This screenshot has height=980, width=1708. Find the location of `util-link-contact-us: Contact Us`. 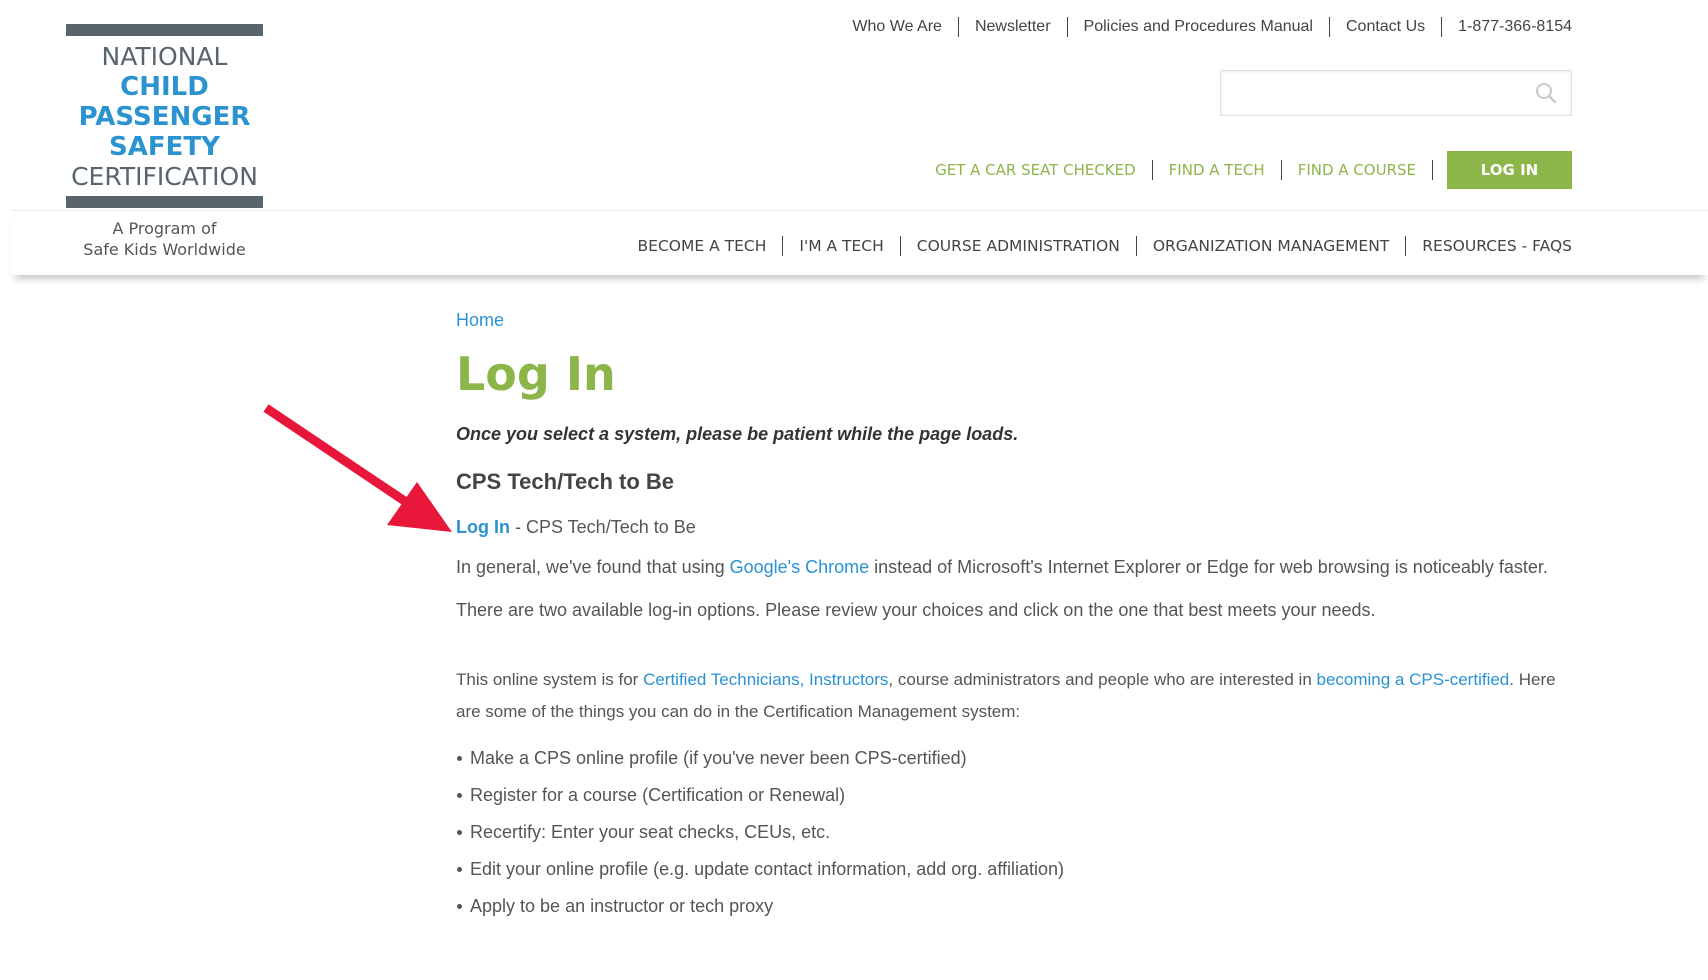

util-link-contact-us: Contact Us is located at coordinates (1384, 27).